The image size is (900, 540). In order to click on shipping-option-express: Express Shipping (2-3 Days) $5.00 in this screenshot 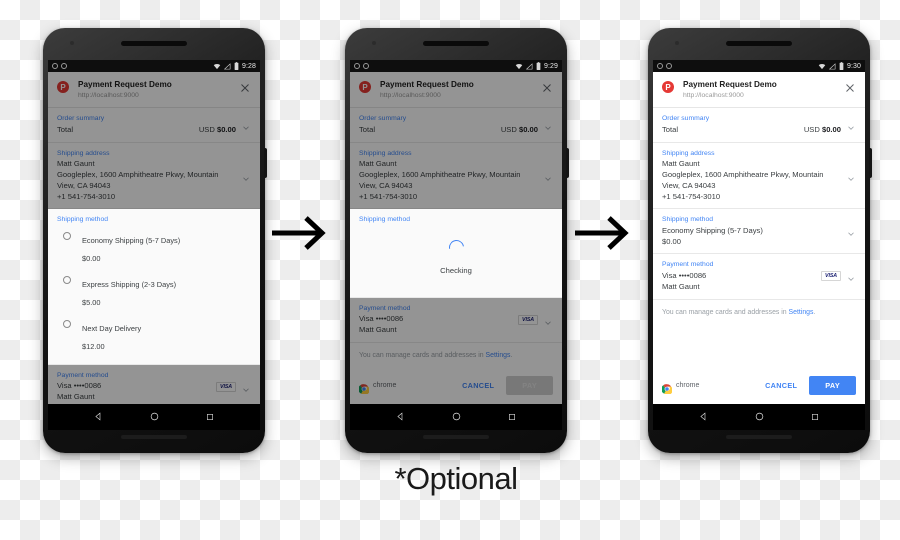, I will do `click(154, 292)`.